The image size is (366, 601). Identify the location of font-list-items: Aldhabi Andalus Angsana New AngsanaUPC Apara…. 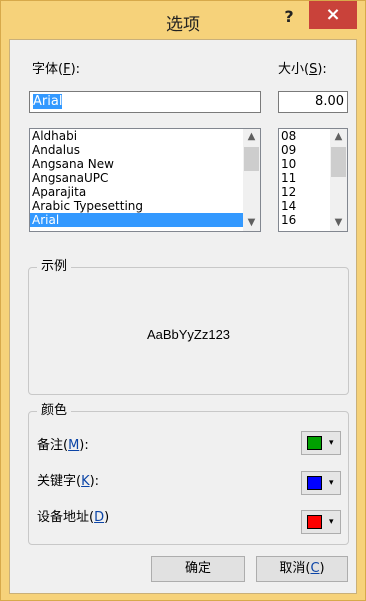
(145, 178).